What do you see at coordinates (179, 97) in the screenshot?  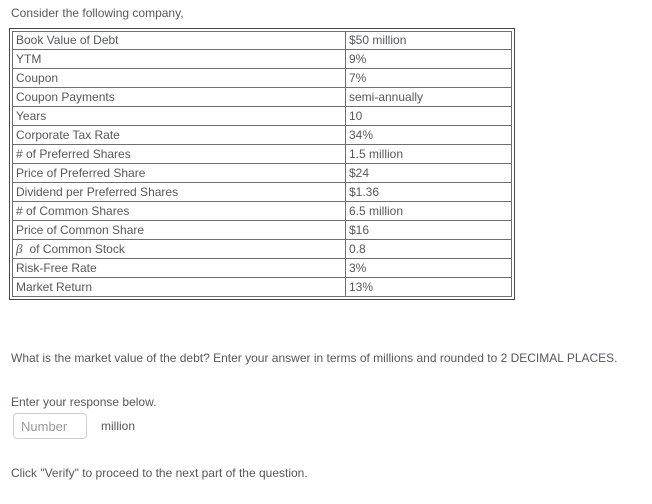 I see `table-cell-label: Coupon Payments` at bounding box center [179, 97].